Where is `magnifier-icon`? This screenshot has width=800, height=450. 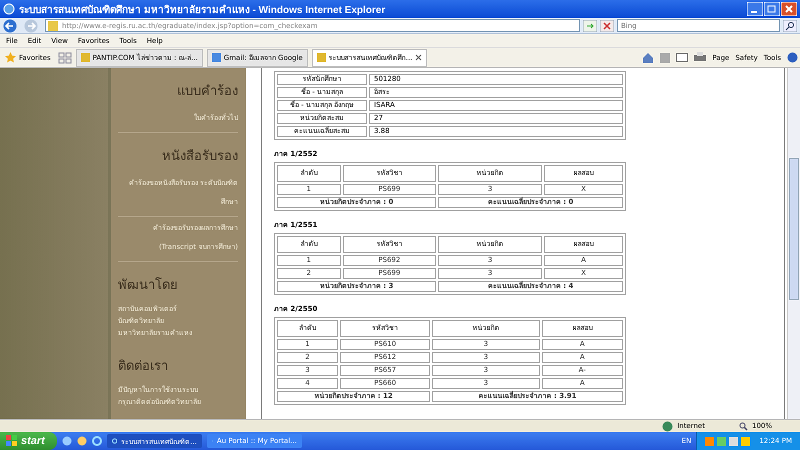 magnifier-icon is located at coordinates (743, 426).